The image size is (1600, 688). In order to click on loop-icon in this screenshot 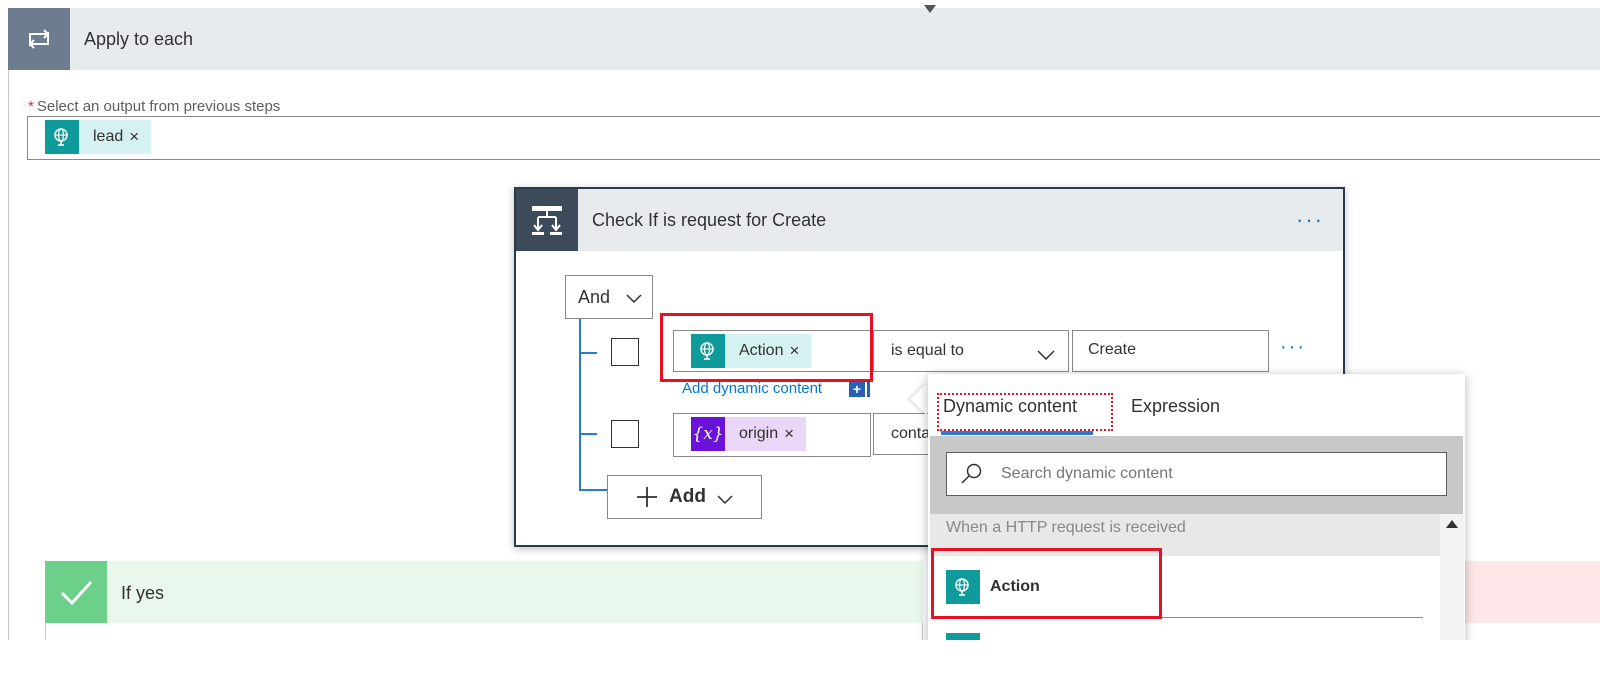, I will do `click(39, 39)`.